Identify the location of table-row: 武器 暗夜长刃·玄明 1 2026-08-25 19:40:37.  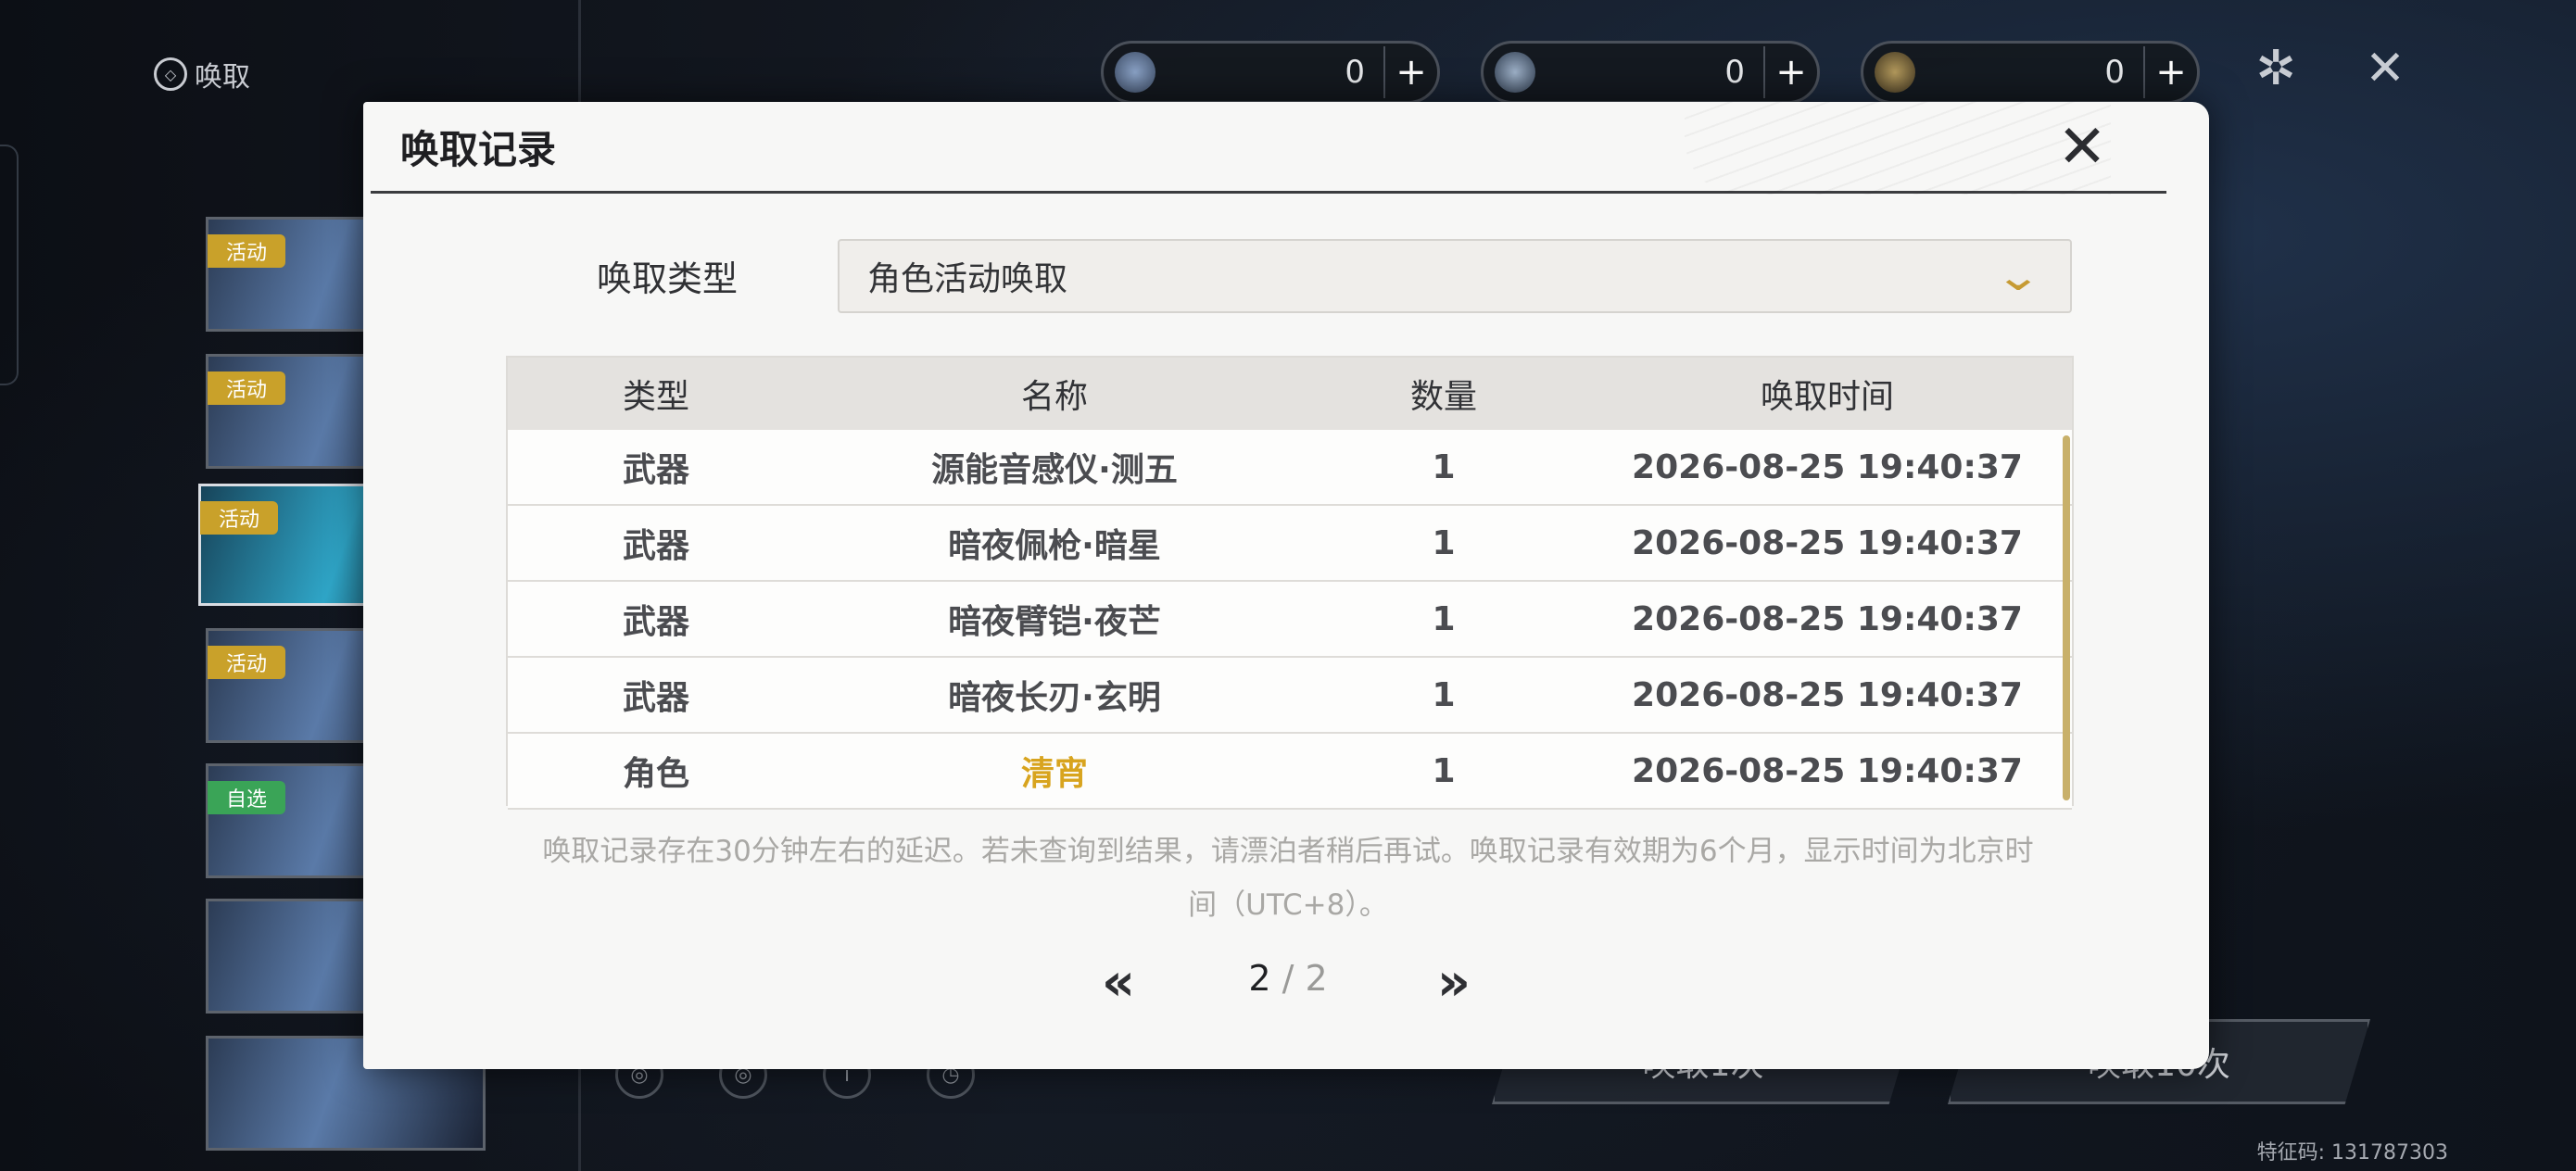
(1290, 696).